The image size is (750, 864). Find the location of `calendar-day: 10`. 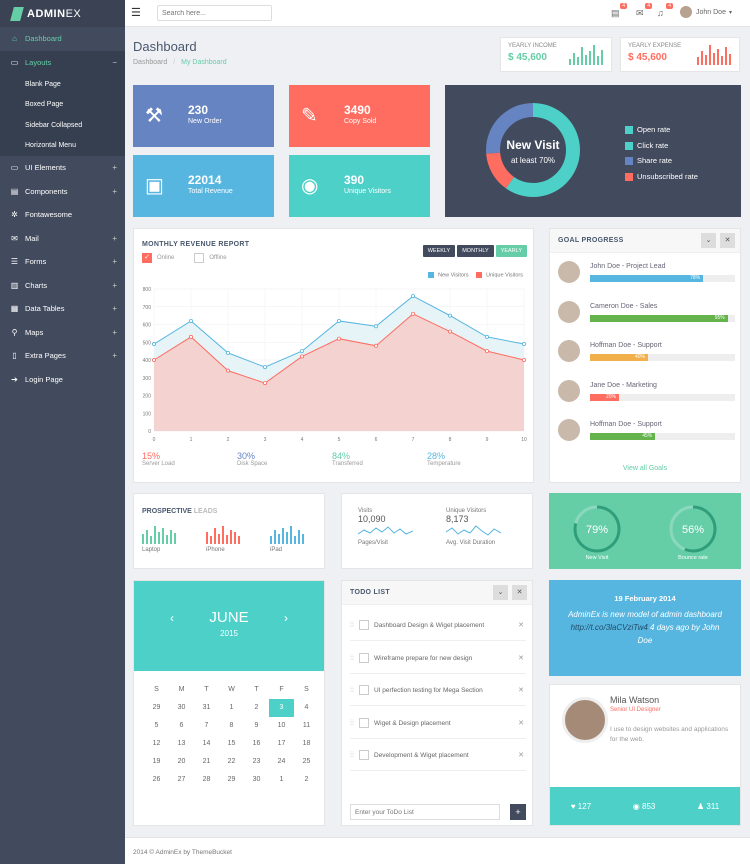

calendar-day: 10 is located at coordinates (281, 726).